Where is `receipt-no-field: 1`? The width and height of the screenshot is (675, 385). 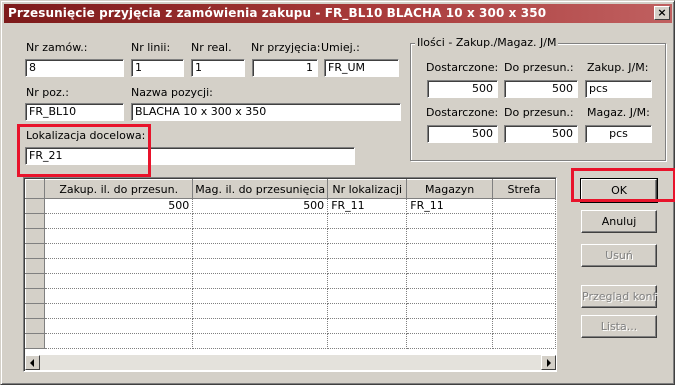
receipt-no-field: 1 is located at coordinates (285, 68).